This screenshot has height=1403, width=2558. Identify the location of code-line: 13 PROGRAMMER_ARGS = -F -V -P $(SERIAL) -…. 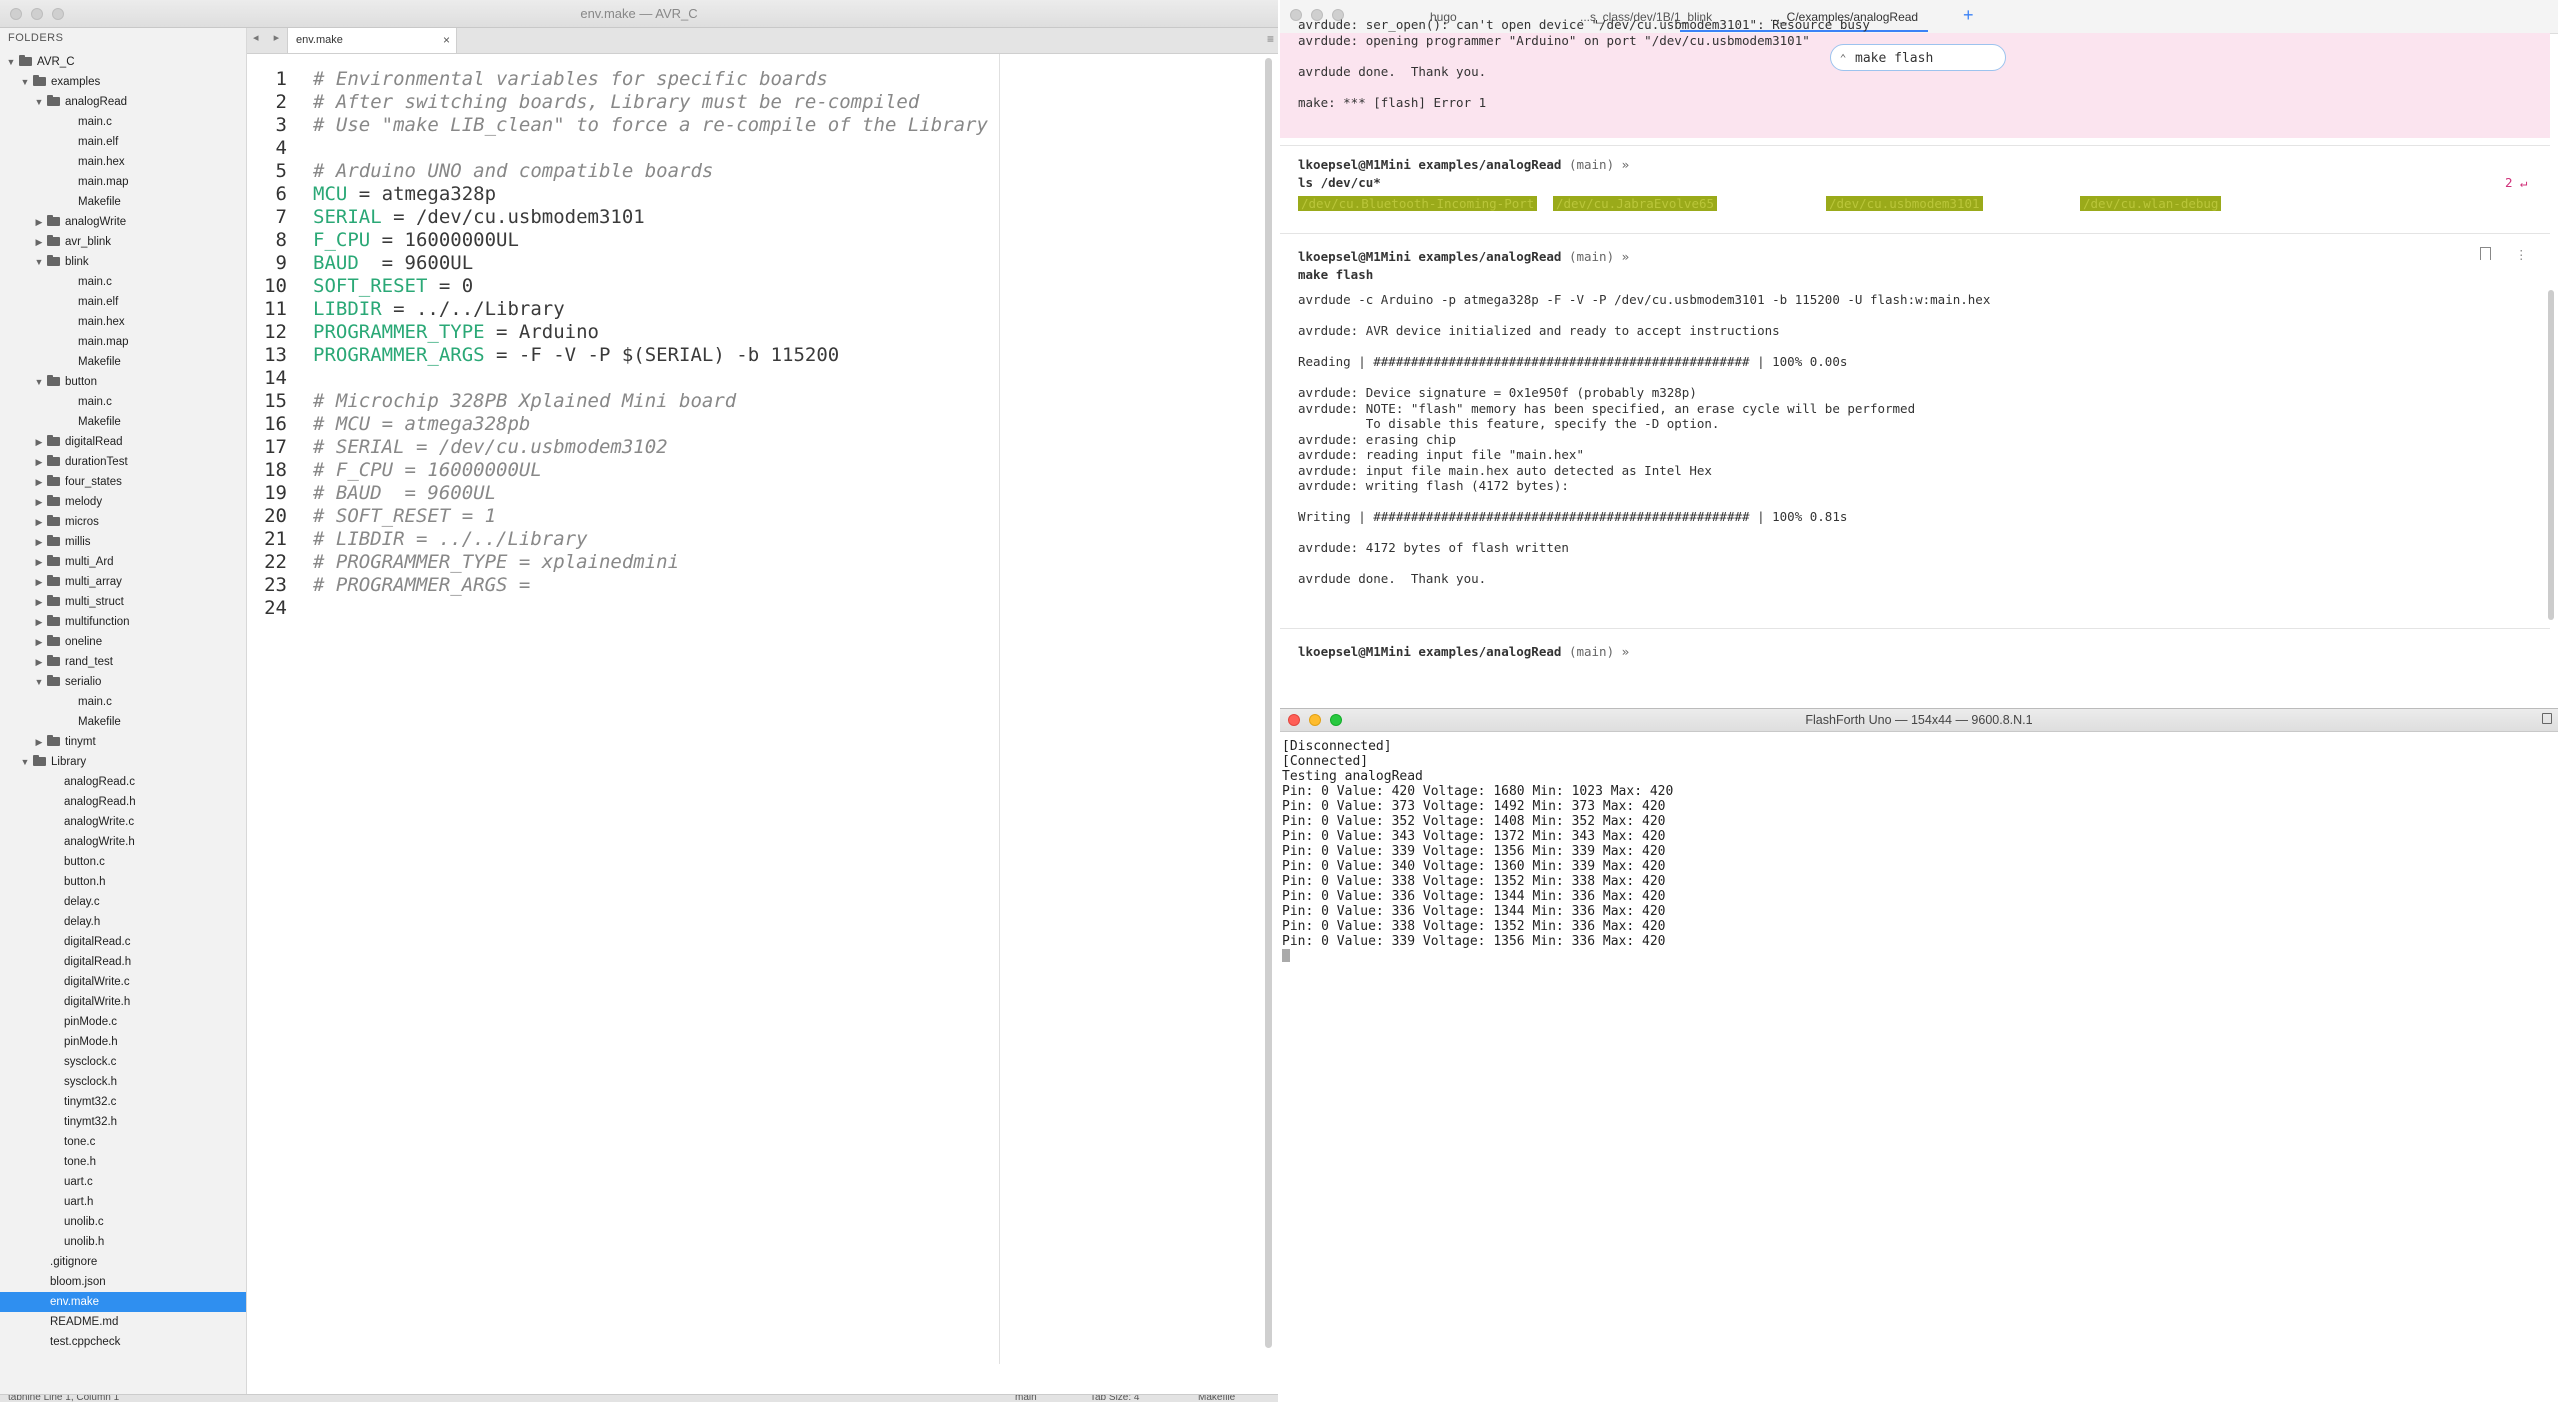
(747, 355).